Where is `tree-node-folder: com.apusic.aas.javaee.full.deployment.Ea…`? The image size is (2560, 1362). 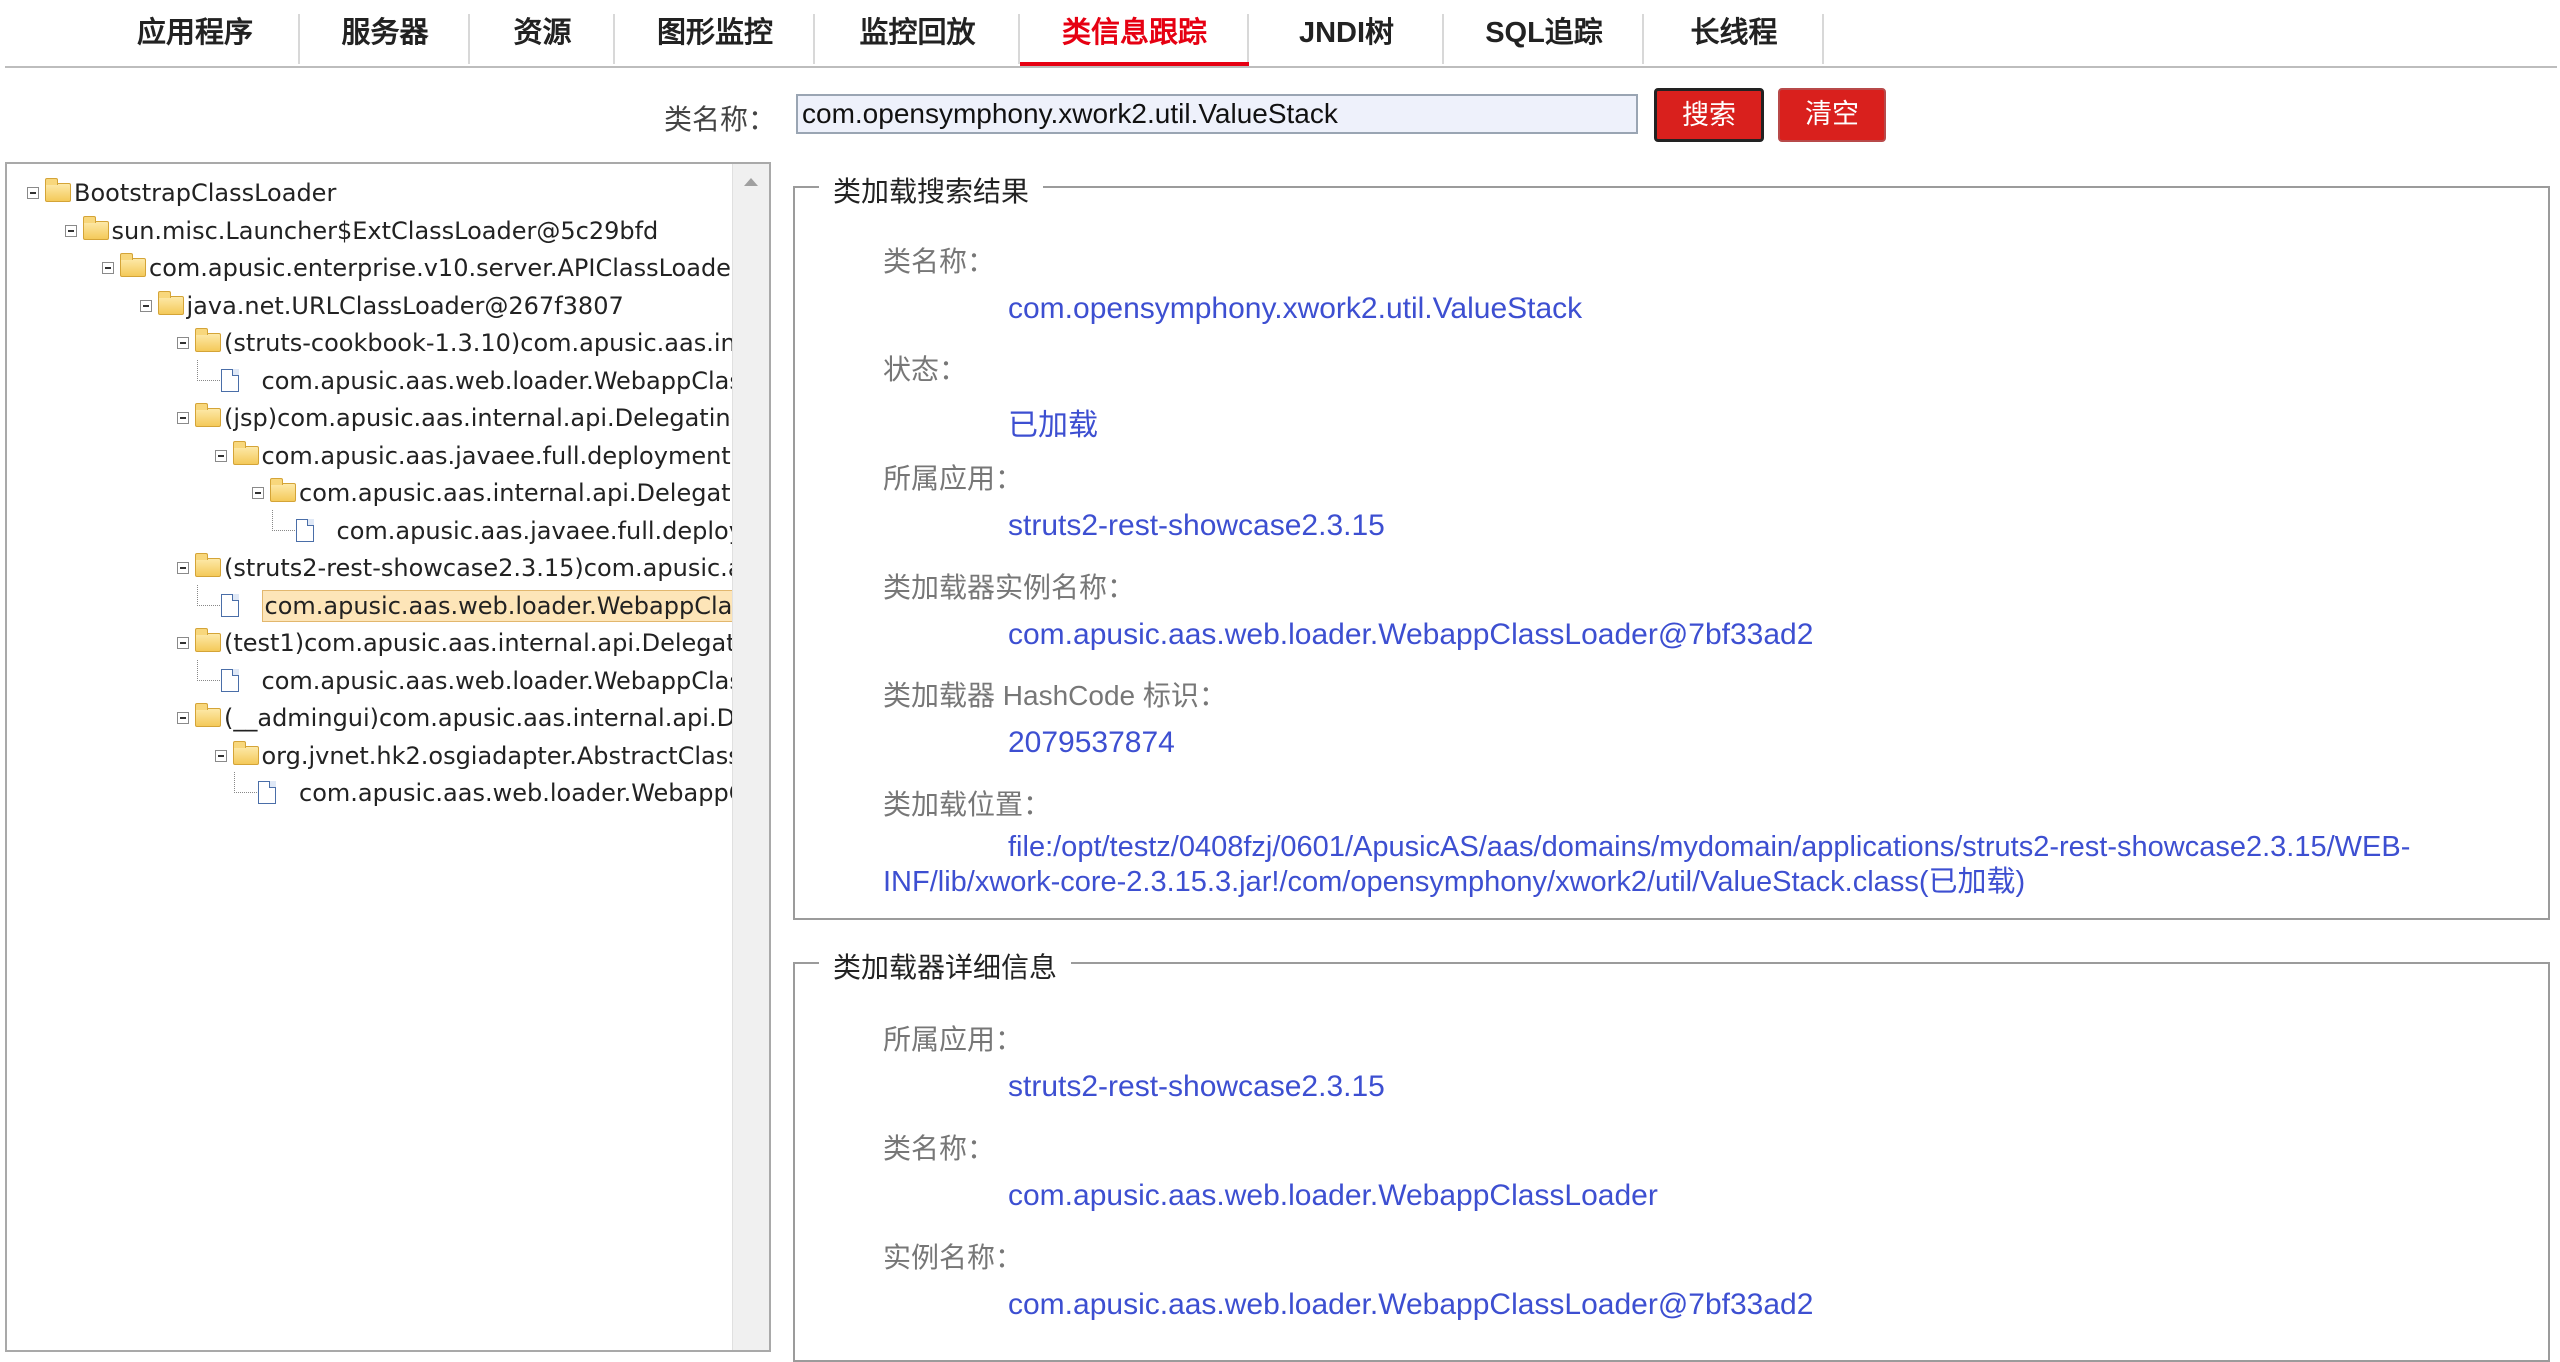
tree-node-folder: com.apusic.aas.javaee.full.deployment.Ea… is located at coordinates (370, 456).